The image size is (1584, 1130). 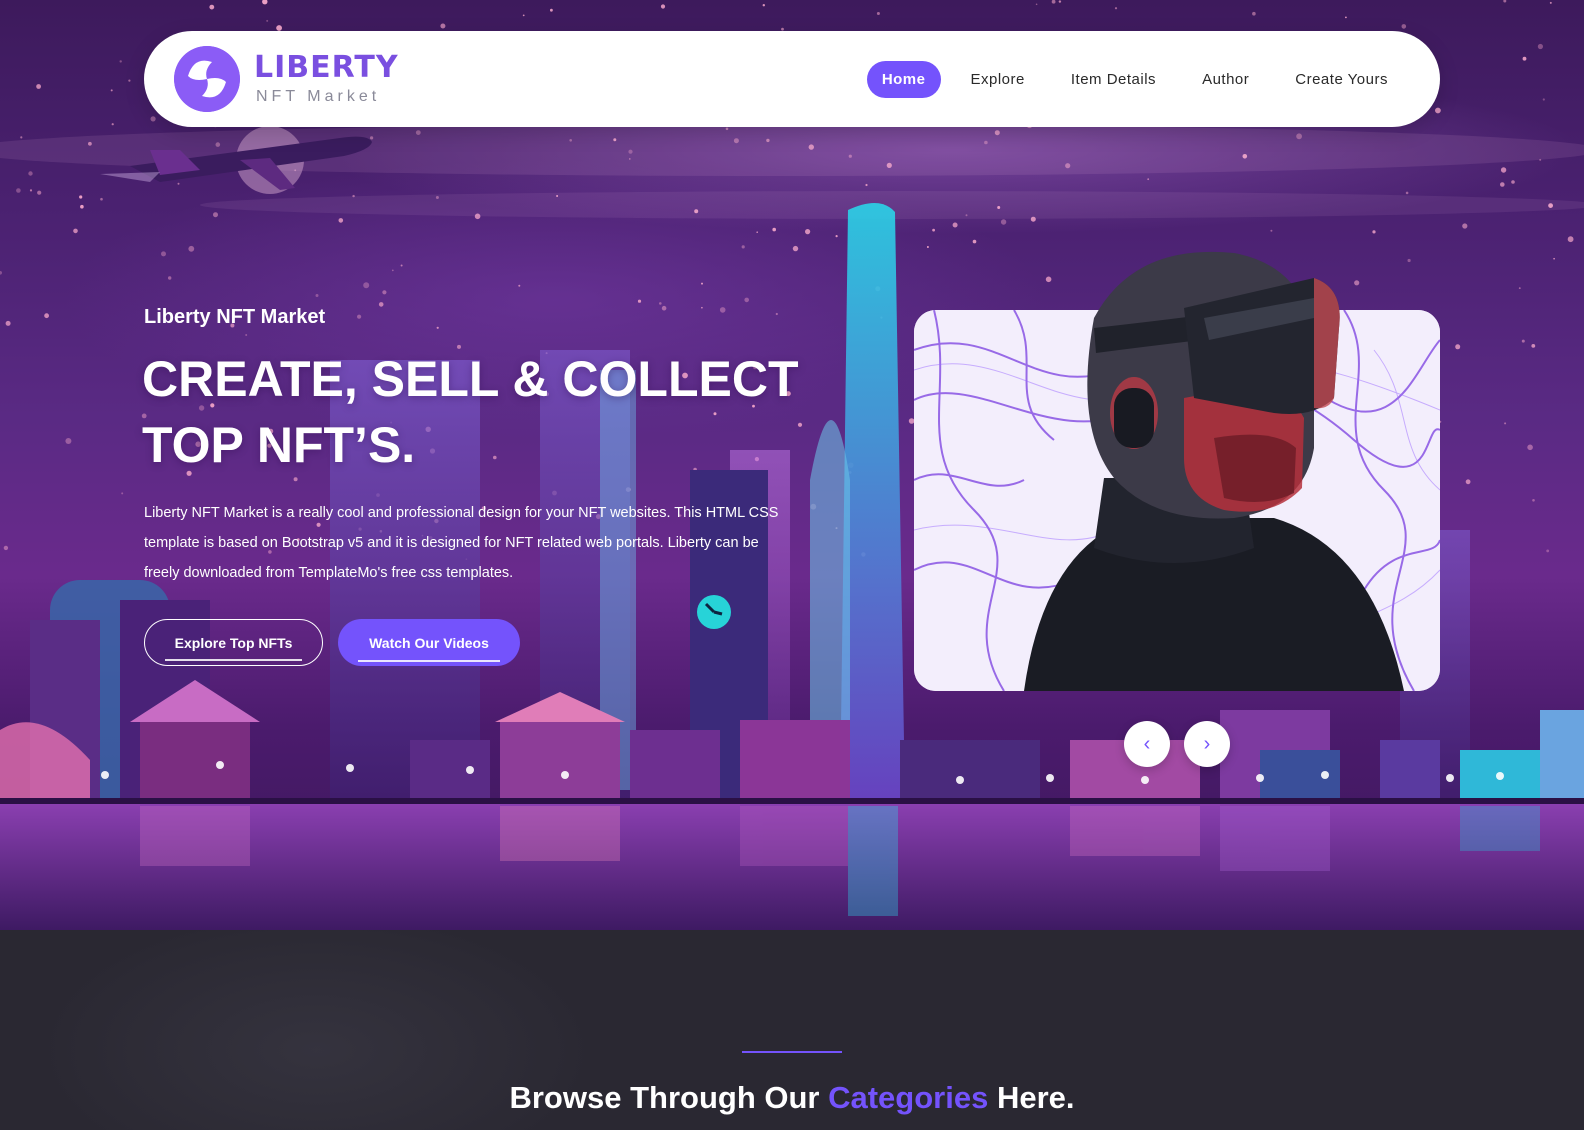 What do you see at coordinates (318, 96) in the screenshot?
I see `logo-subtitle: NFT Market` at bounding box center [318, 96].